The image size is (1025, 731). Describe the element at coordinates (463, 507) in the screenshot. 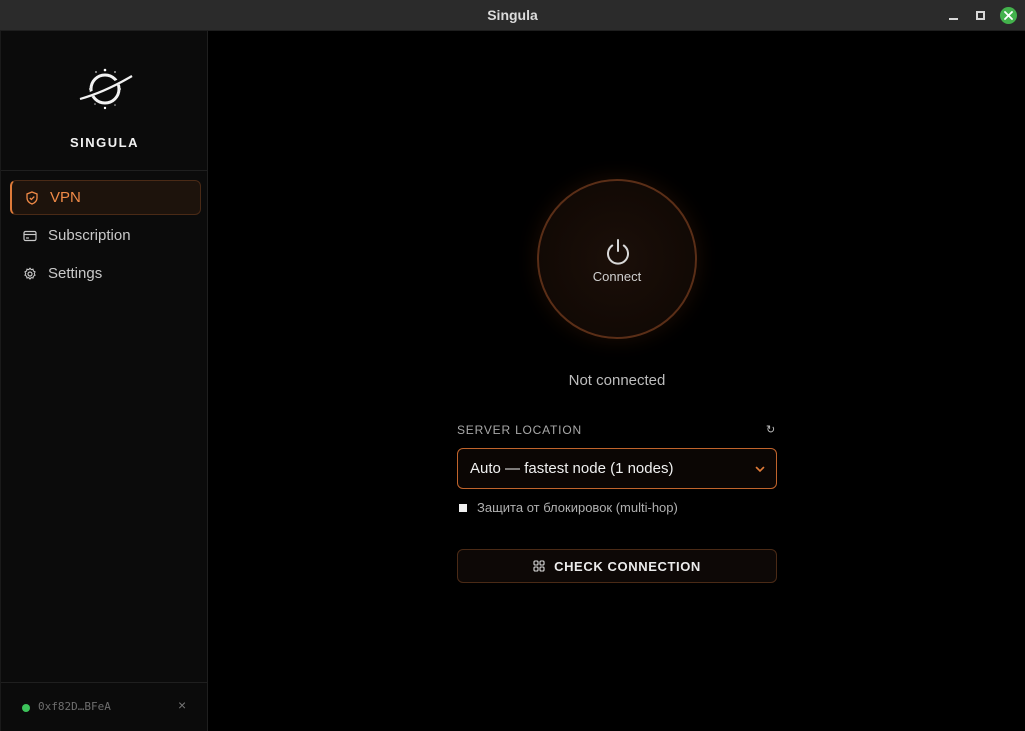

I see `multihop-checkbox` at that location.